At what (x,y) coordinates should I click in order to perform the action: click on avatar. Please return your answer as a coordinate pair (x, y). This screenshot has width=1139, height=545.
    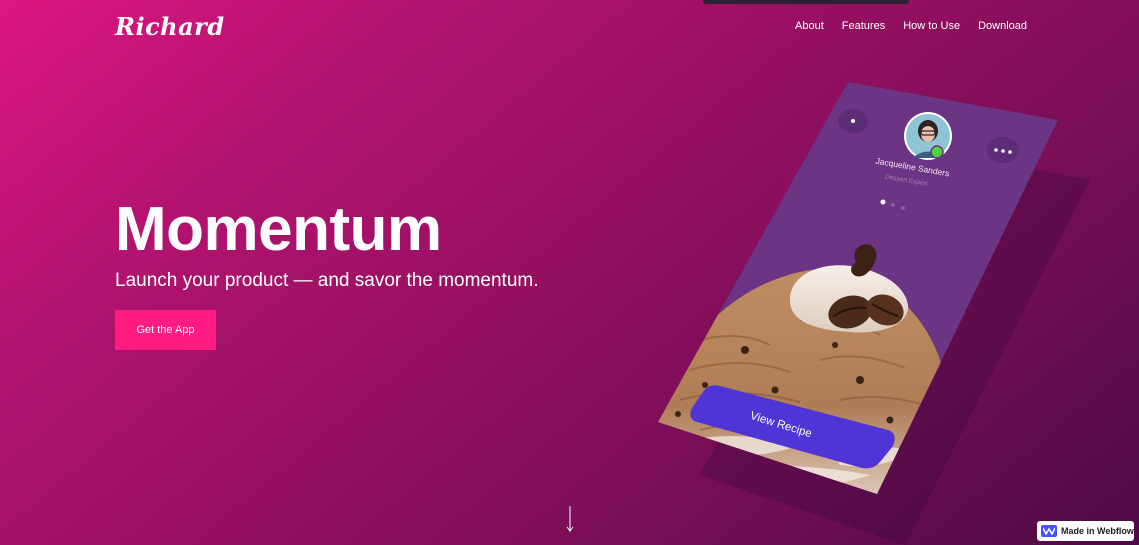
    Looking at the image, I should click on (928, 136).